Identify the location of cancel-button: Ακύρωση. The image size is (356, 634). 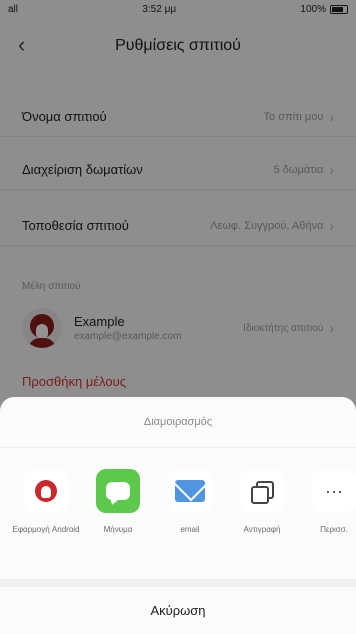
(178, 610).